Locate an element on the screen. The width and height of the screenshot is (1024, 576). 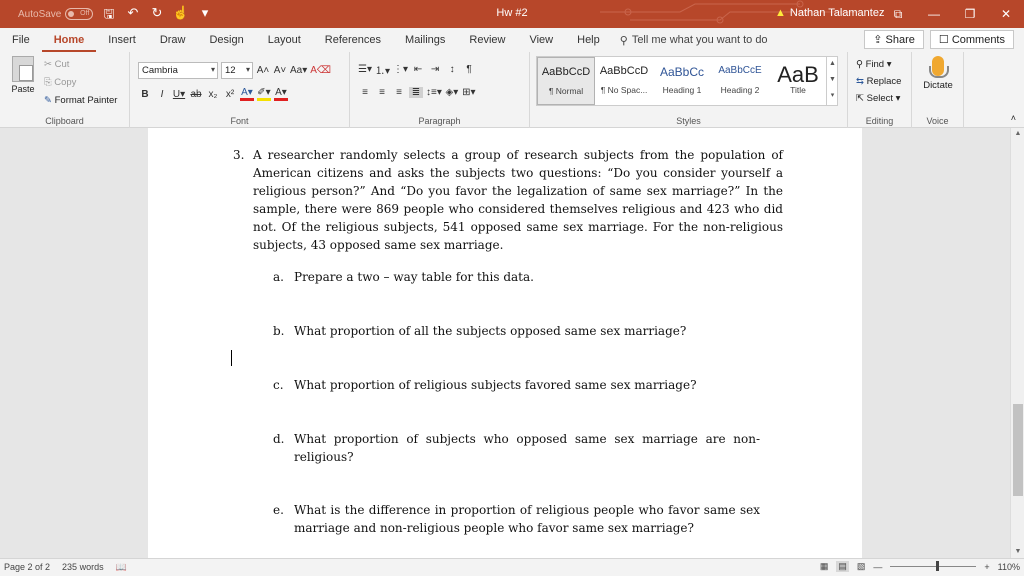
tab-help: Help is located at coordinates (588, 40).